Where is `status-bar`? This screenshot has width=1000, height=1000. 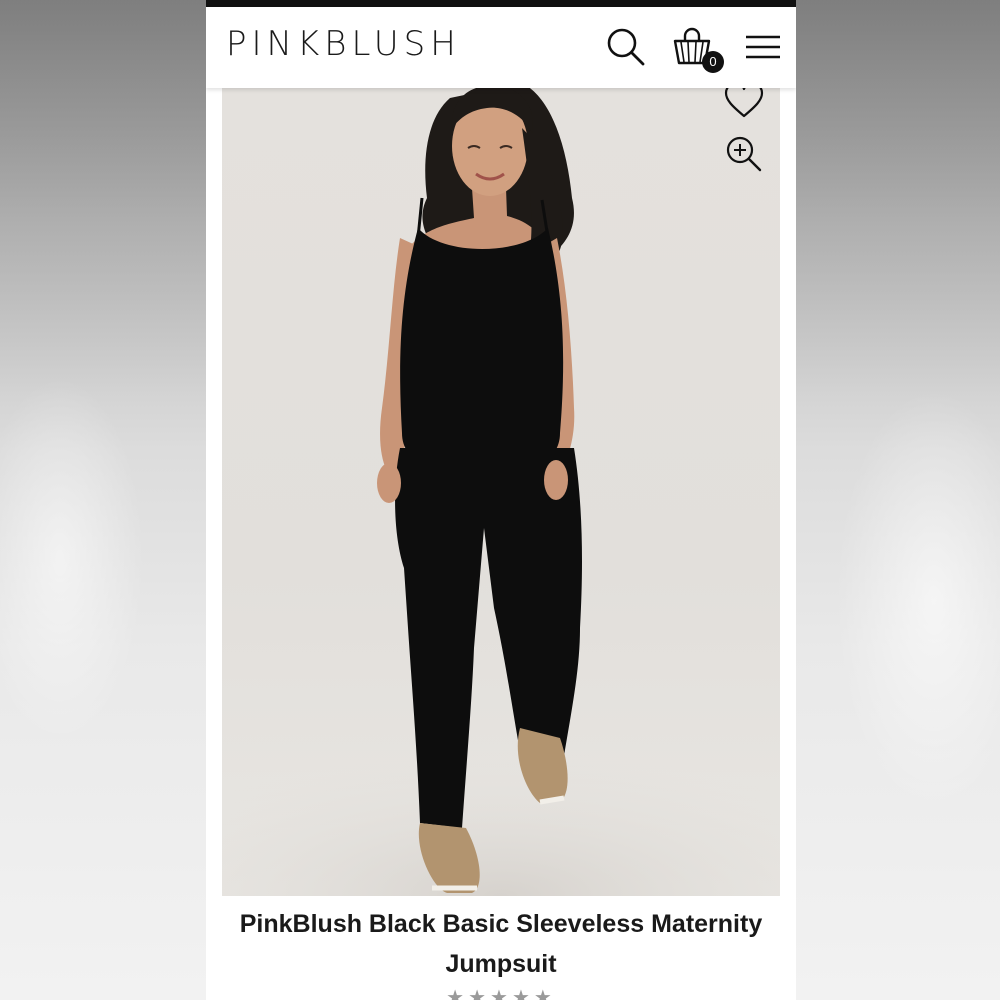
status-bar is located at coordinates (501, 3).